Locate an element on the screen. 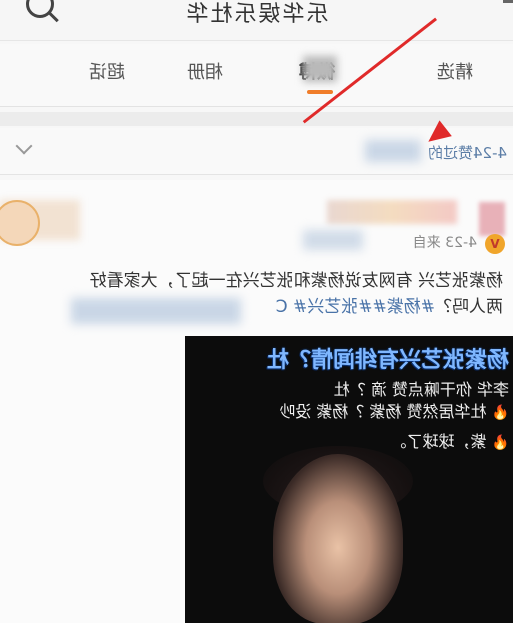  video-caption-line3: 🔥 紫，球球了。 is located at coordinates (449, 440).